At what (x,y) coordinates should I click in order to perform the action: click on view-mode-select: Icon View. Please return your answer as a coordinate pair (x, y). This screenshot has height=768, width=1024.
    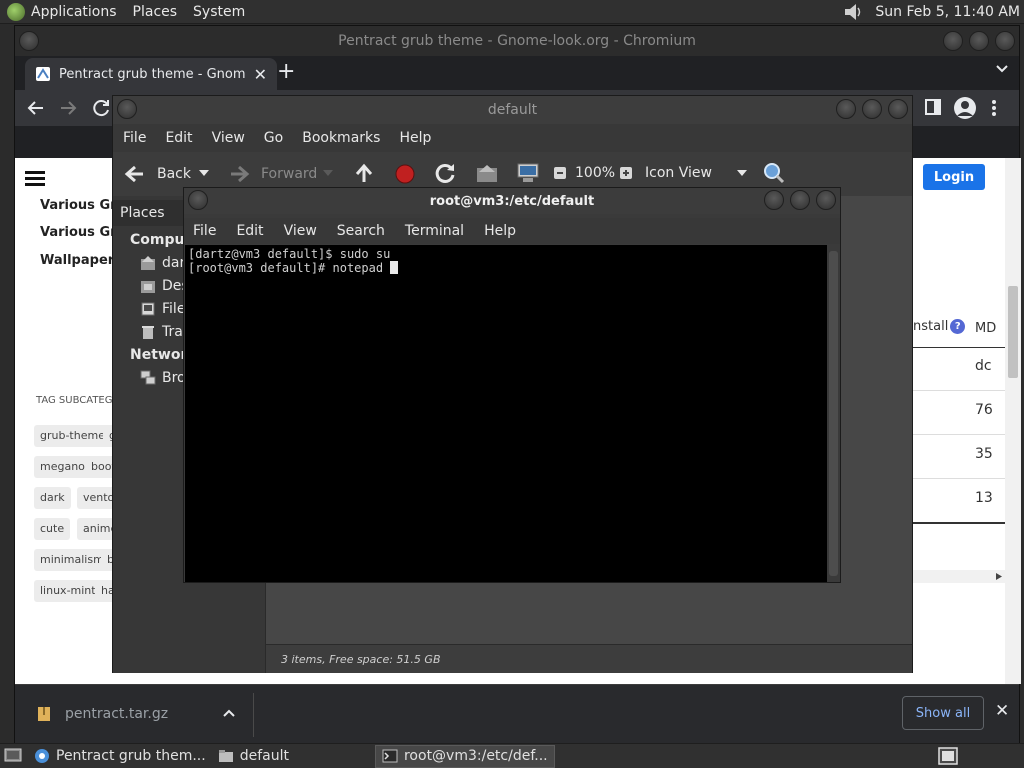
    Looking at the image, I should click on (678, 173).